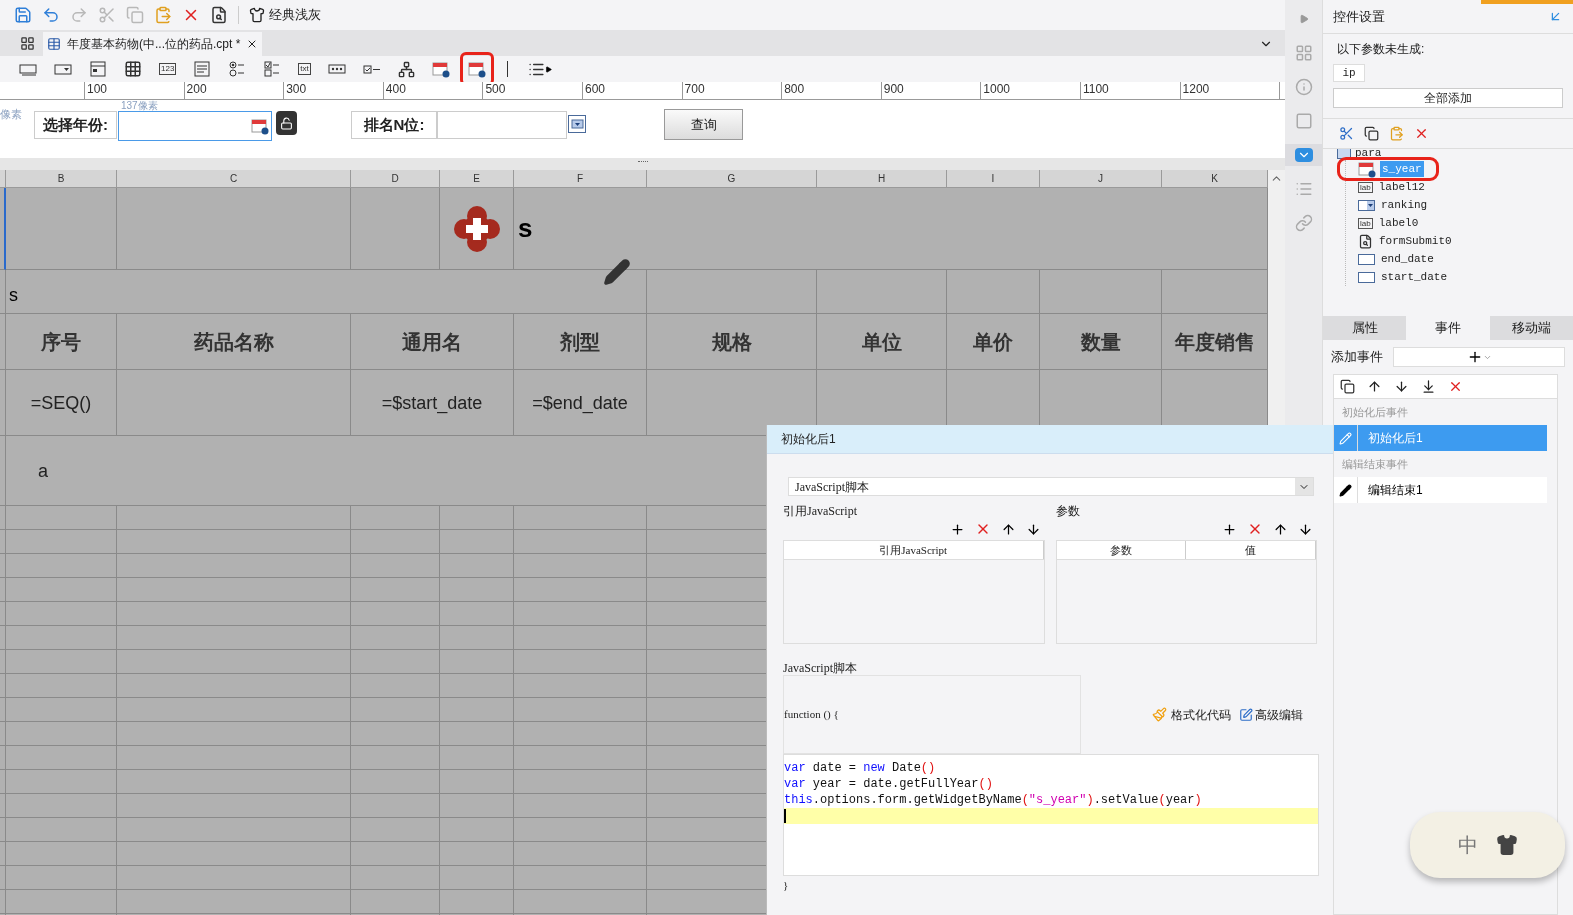  What do you see at coordinates (285, 15) in the screenshot?
I see `theme-button: 经典浅灰` at bounding box center [285, 15].